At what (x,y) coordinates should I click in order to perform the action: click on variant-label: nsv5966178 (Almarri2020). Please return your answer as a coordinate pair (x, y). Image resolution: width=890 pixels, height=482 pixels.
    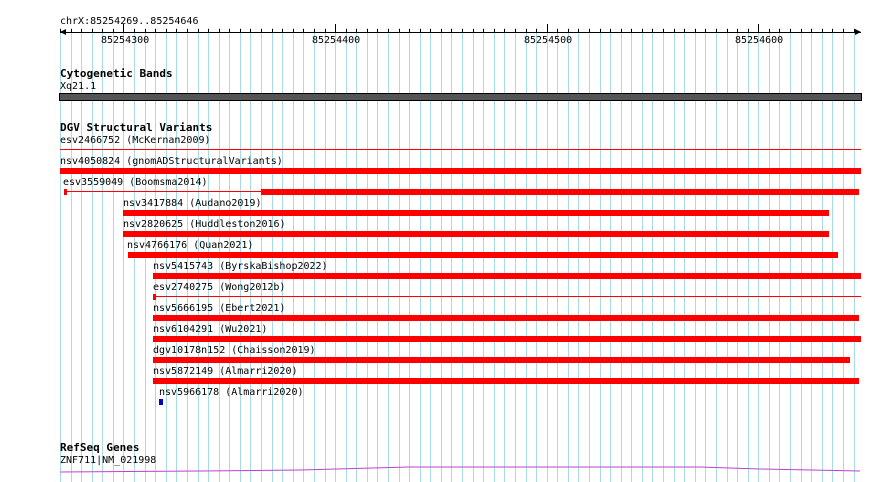
    Looking at the image, I should click on (231, 392).